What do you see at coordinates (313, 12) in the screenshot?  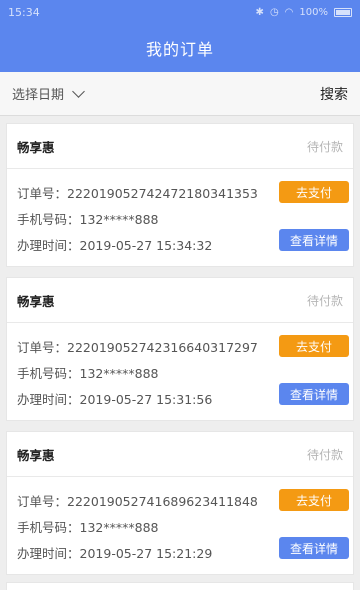 I see `battery-text: 100%` at bounding box center [313, 12].